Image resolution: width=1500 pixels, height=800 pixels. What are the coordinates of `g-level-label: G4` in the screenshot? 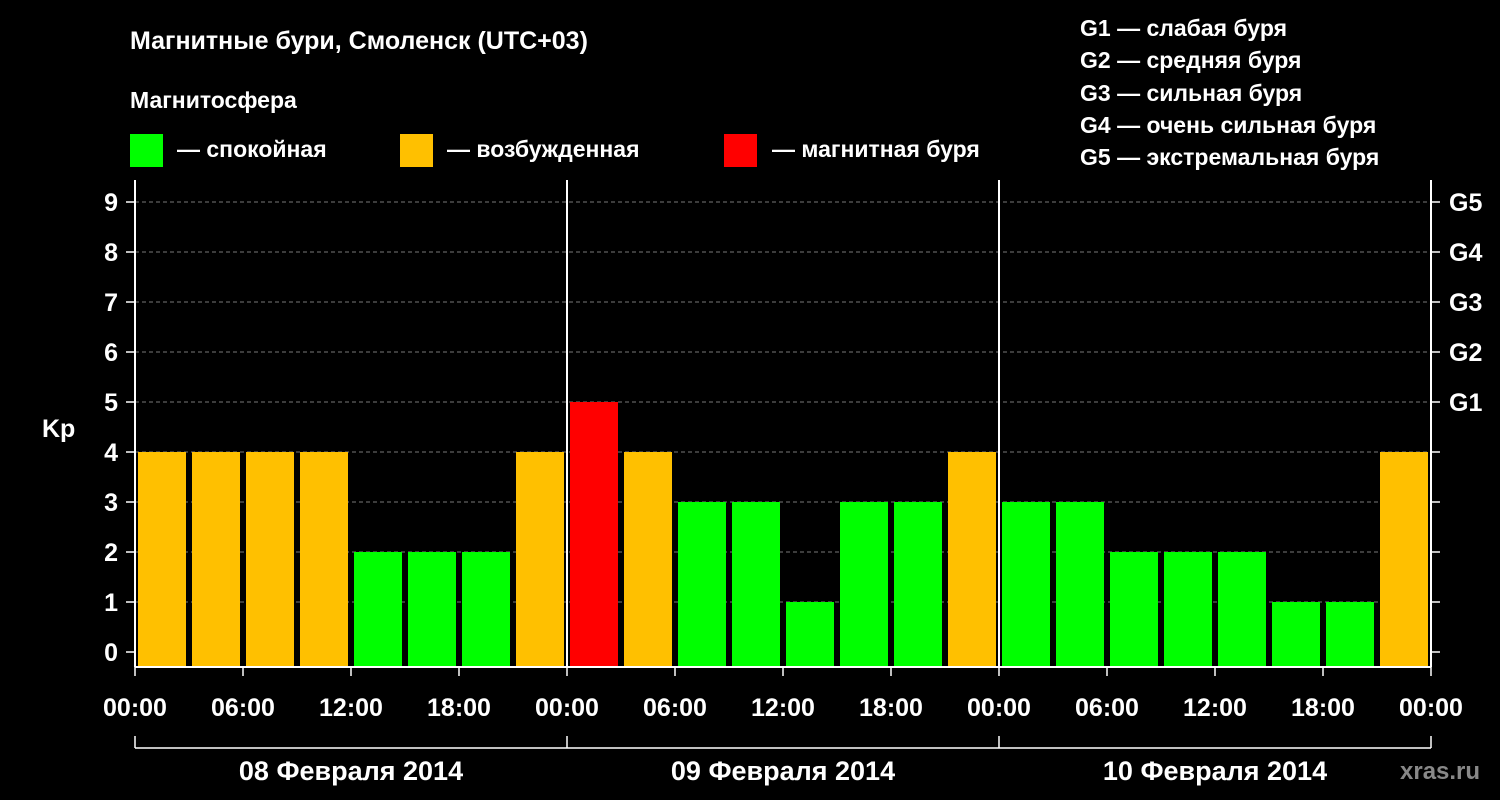 It's located at (1465, 253).